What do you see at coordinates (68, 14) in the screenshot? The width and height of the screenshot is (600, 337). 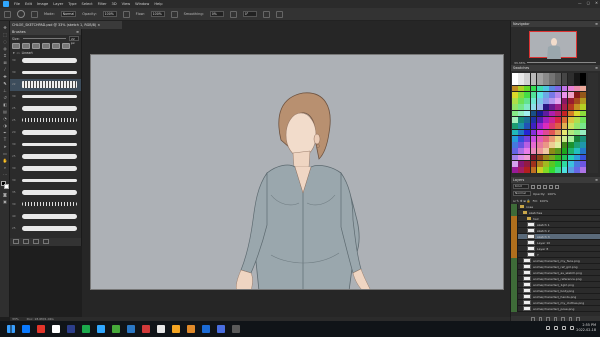 I see `mode-select: Normal` at bounding box center [68, 14].